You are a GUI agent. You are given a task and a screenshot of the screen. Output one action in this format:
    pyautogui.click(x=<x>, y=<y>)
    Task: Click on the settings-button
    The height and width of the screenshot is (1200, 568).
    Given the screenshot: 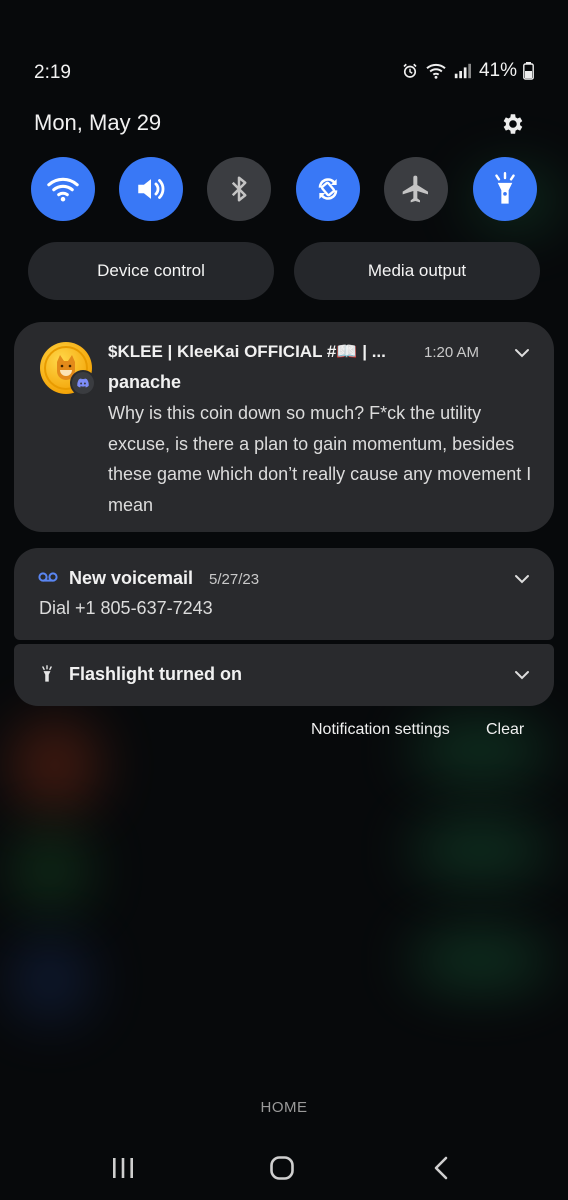 What is the action you would take?
    pyautogui.click(x=512, y=124)
    